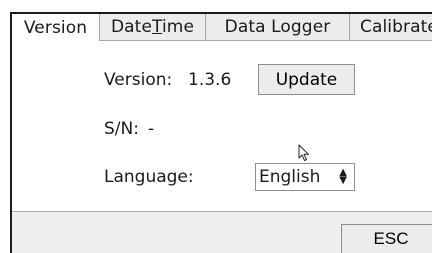 The image size is (432, 253). I want to click on tab-data-logger-label: Data Logger, so click(277, 27).